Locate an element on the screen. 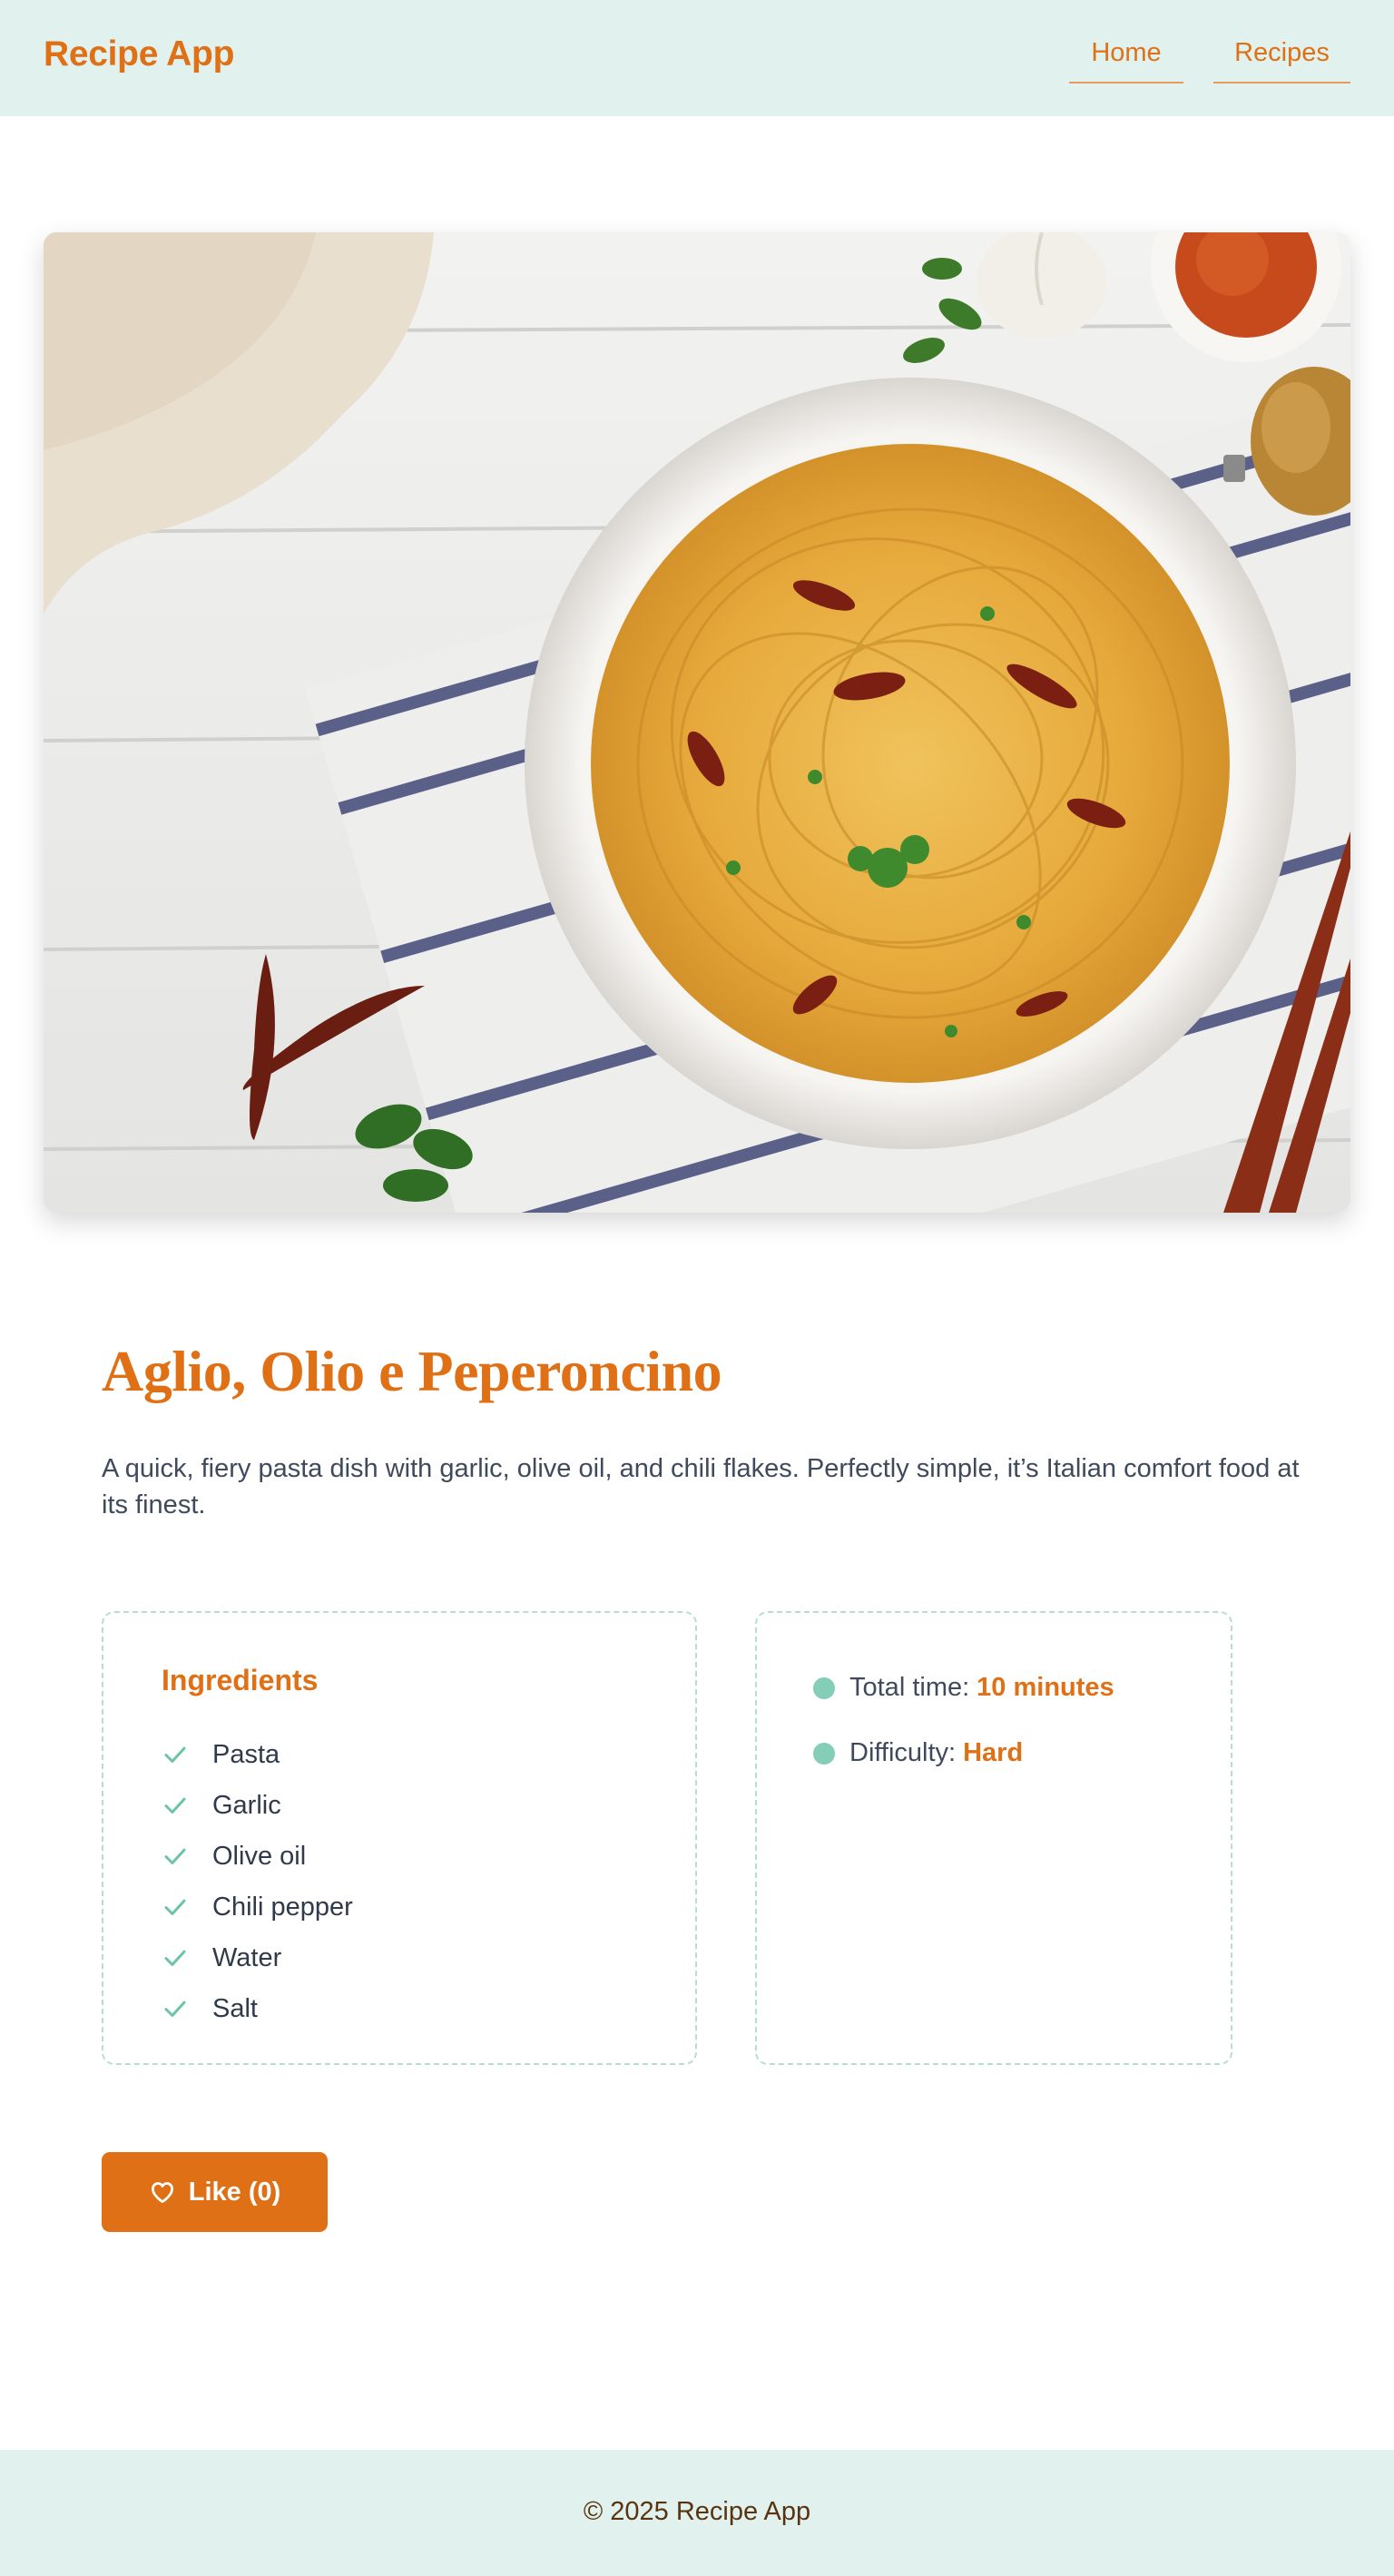 The image size is (1394, 2576). total-time-row: Total time: 10 minutes is located at coordinates (963, 1688).